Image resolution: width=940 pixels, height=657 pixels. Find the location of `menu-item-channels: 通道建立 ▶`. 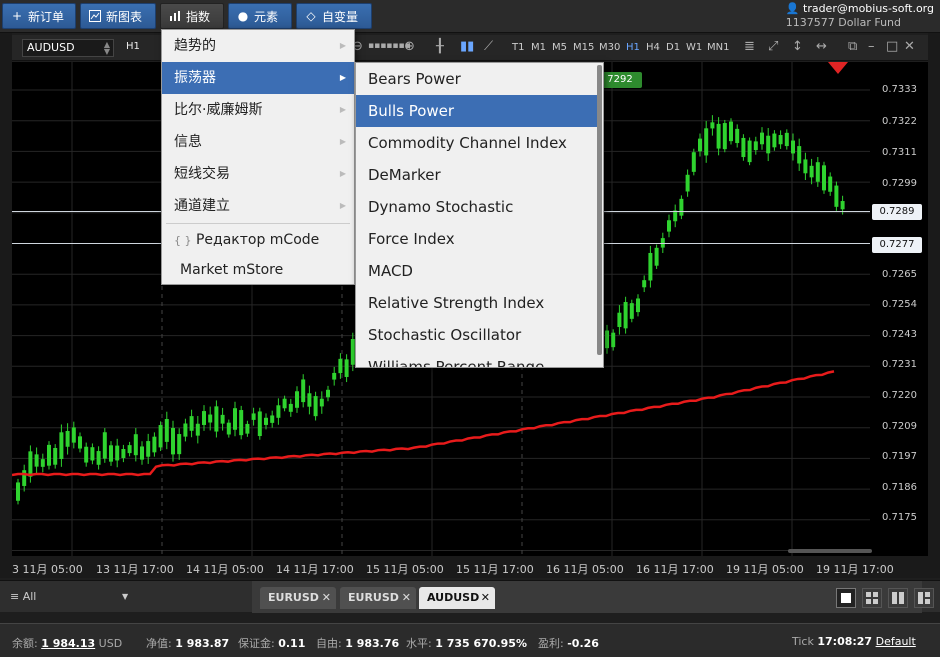

menu-item-channels: 通道建立 ▶ is located at coordinates (258, 206).